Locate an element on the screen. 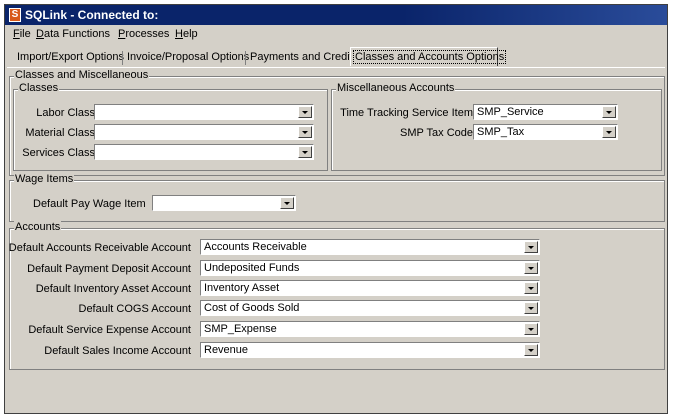 The height and width of the screenshot is (420, 673). inventory-account-combo: Inventory Asset is located at coordinates (370, 288).